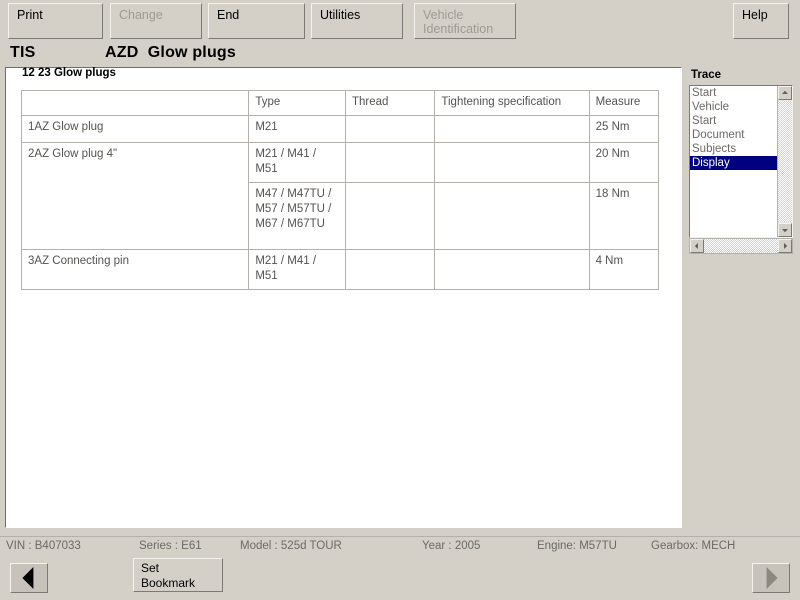  I want to click on table-header-type: Type, so click(297, 103).